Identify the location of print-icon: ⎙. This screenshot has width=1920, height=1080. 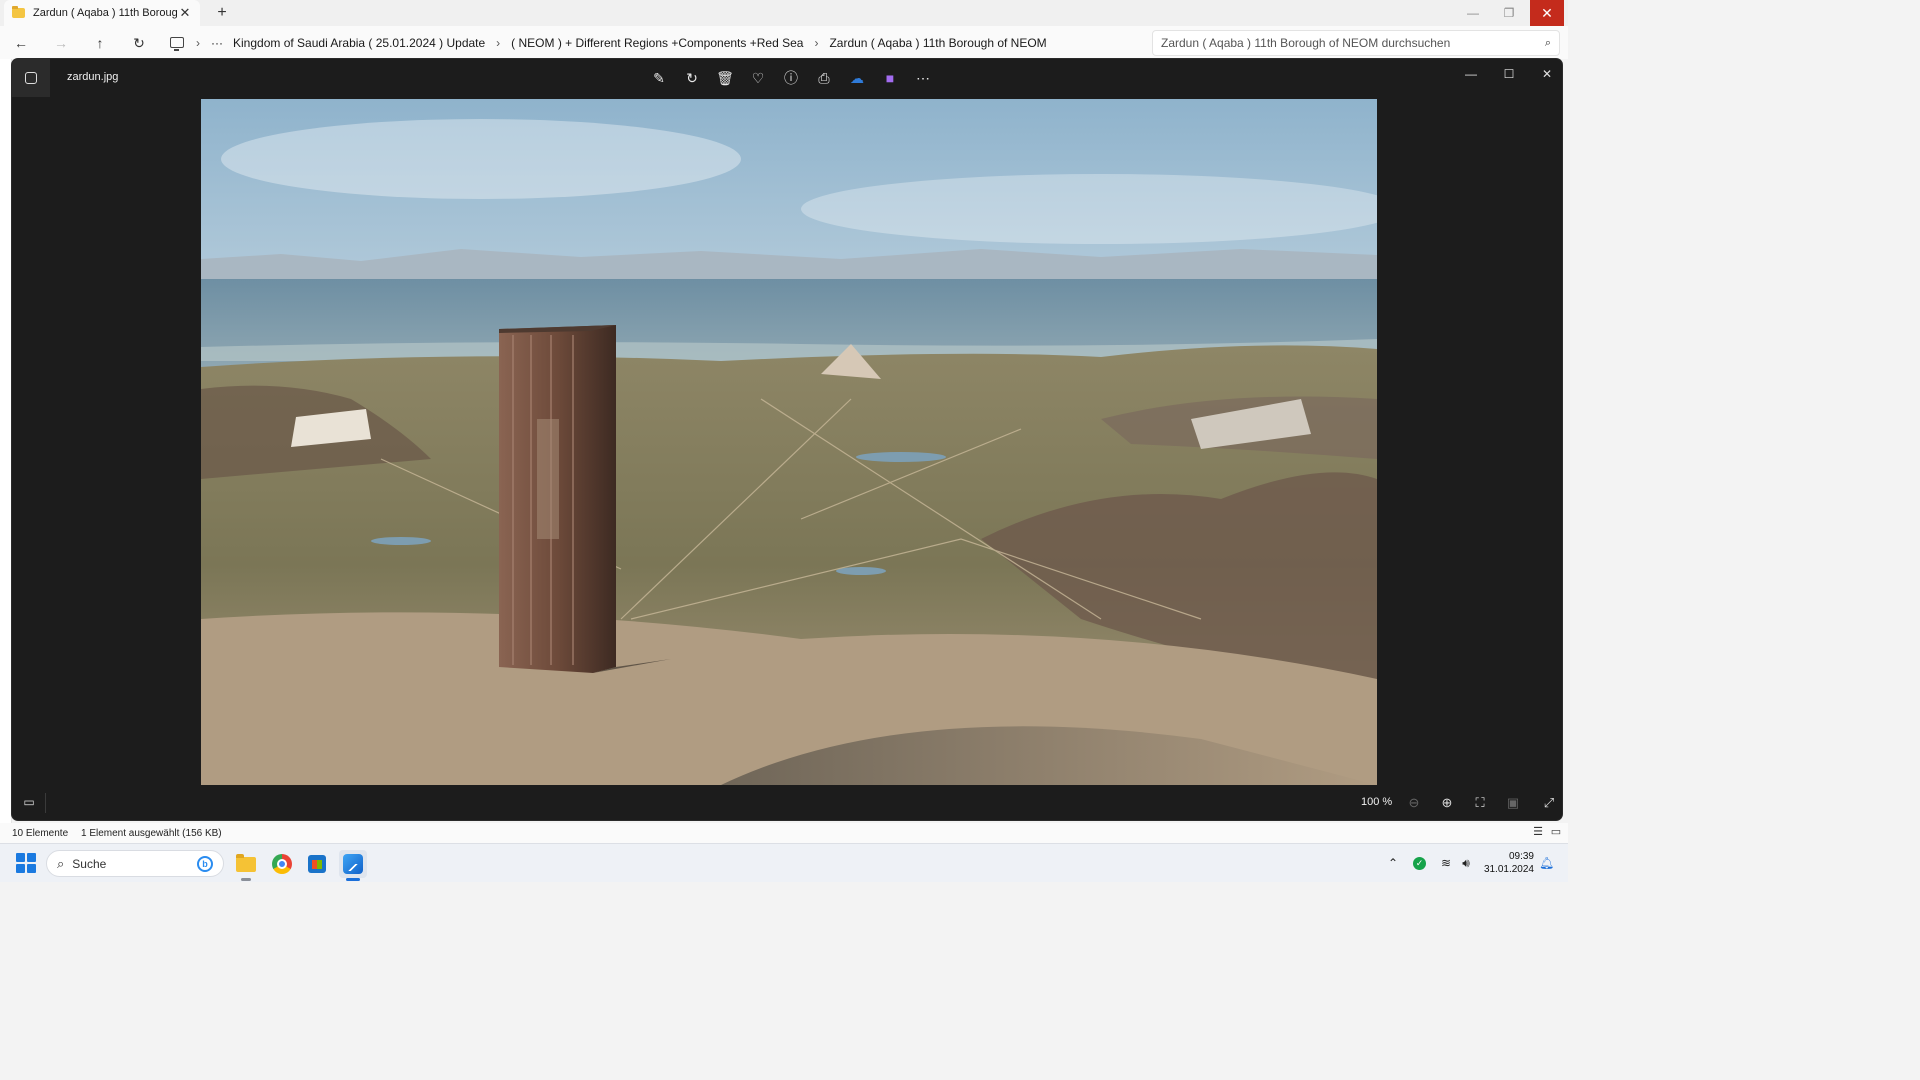
(824, 78).